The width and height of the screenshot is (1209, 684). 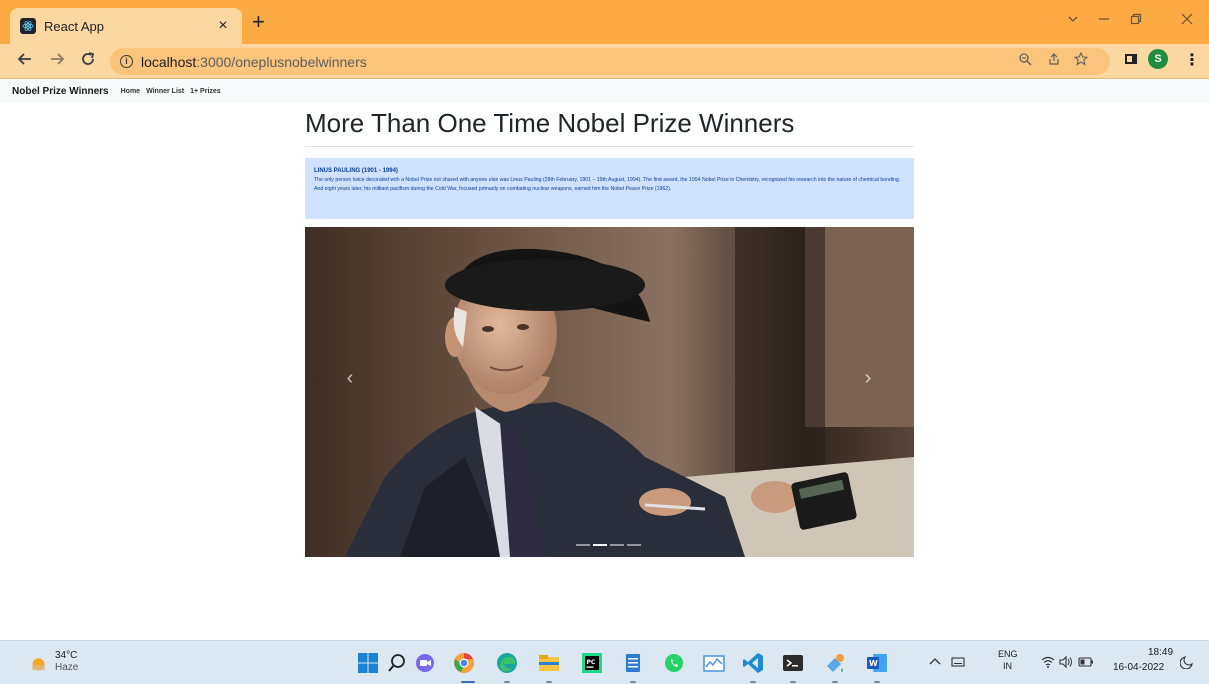 What do you see at coordinates (165, 91) in the screenshot?
I see `nav-link-winner-list: Winner List` at bounding box center [165, 91].